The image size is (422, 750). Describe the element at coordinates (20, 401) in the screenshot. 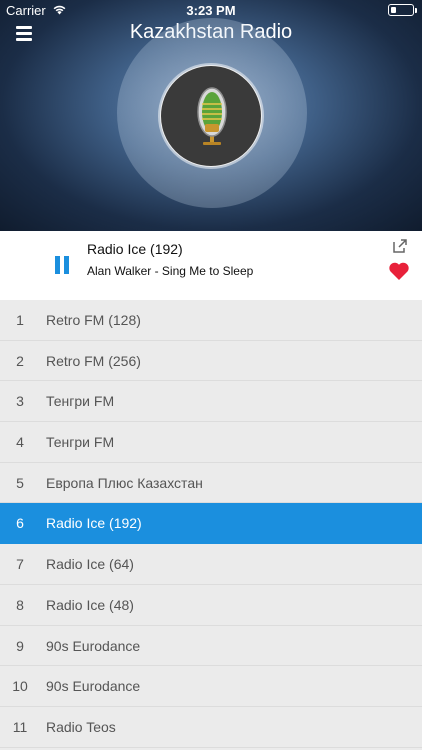

I see `station-number: 3` at that location.